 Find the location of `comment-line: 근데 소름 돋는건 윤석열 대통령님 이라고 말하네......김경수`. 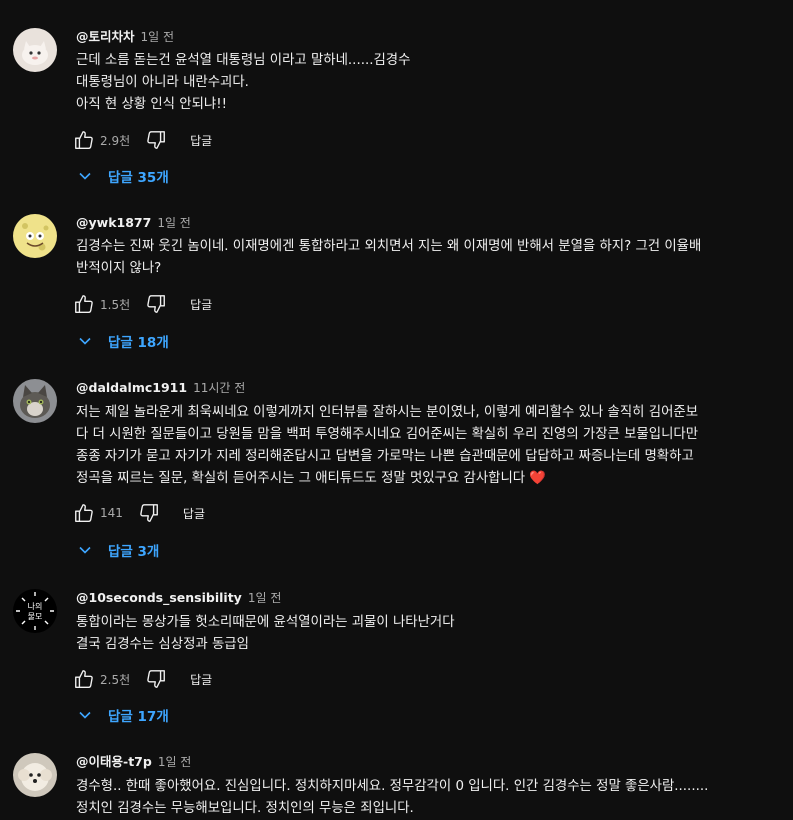

comment-line: 근데 소름 돋는건 윤석열 대통령님 이라고 말하네......김경수 is located at coordinates (243, 60).